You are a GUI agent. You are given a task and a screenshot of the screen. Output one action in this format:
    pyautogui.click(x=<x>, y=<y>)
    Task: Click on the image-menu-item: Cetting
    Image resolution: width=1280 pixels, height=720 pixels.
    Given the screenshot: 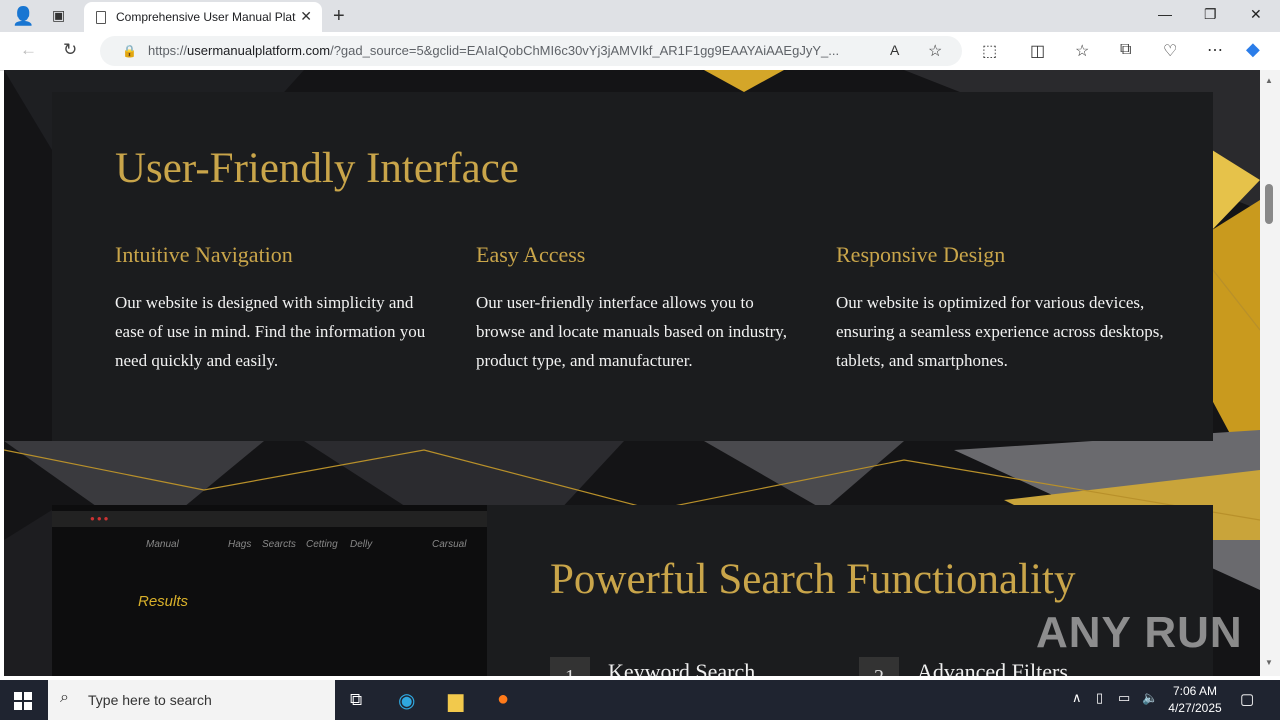 What is the action you would take?
    pyautogui.click(x=322, y=544)
    